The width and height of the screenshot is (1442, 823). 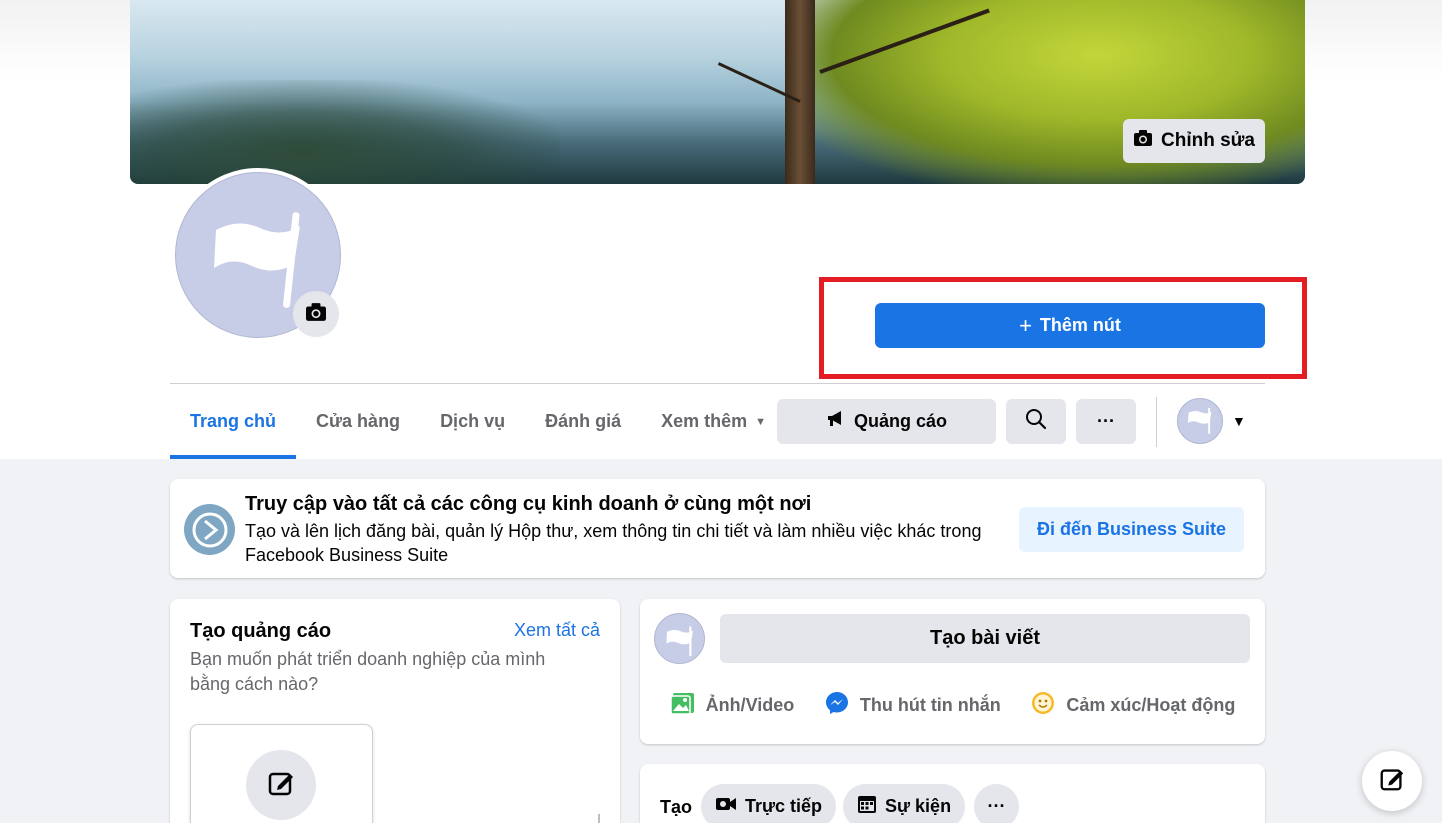 What do you see at coordinates (358, 421) in the screenshot?
I see `tab-shop: Cửa hàng` at bounding box center [358, 421].